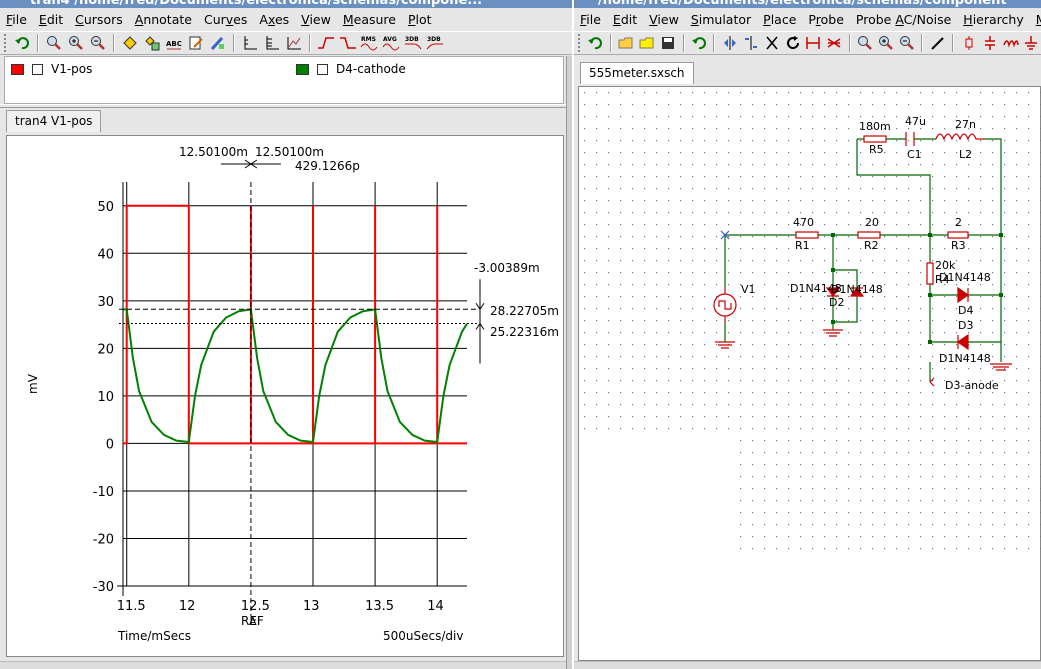 Image resolution: width=1041 pixels, height=669 pixels. What do you see at coordinates (965, 310) in the screenshot?
I see `svg-text: D4` at bounding box center [965, 310].